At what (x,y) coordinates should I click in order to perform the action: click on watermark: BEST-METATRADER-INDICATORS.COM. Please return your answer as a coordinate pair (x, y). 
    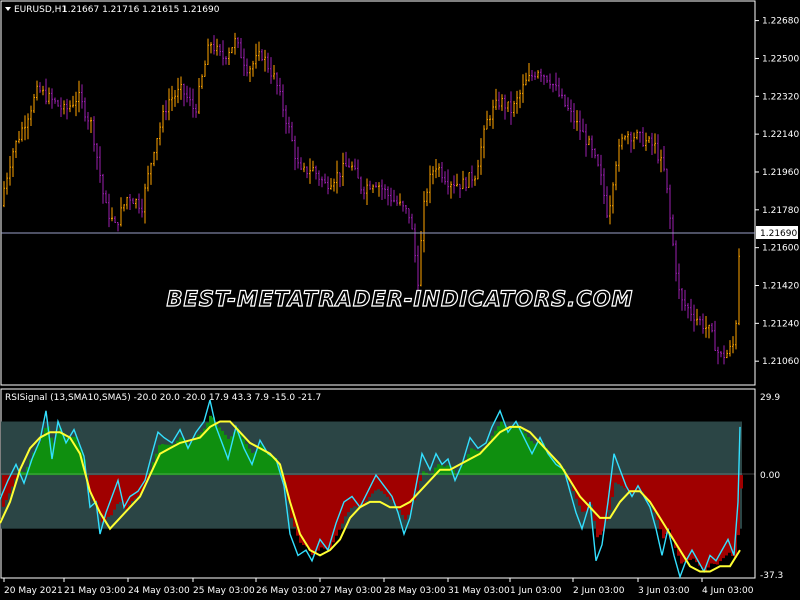
    Looking at the image, I should click on (400, 299).